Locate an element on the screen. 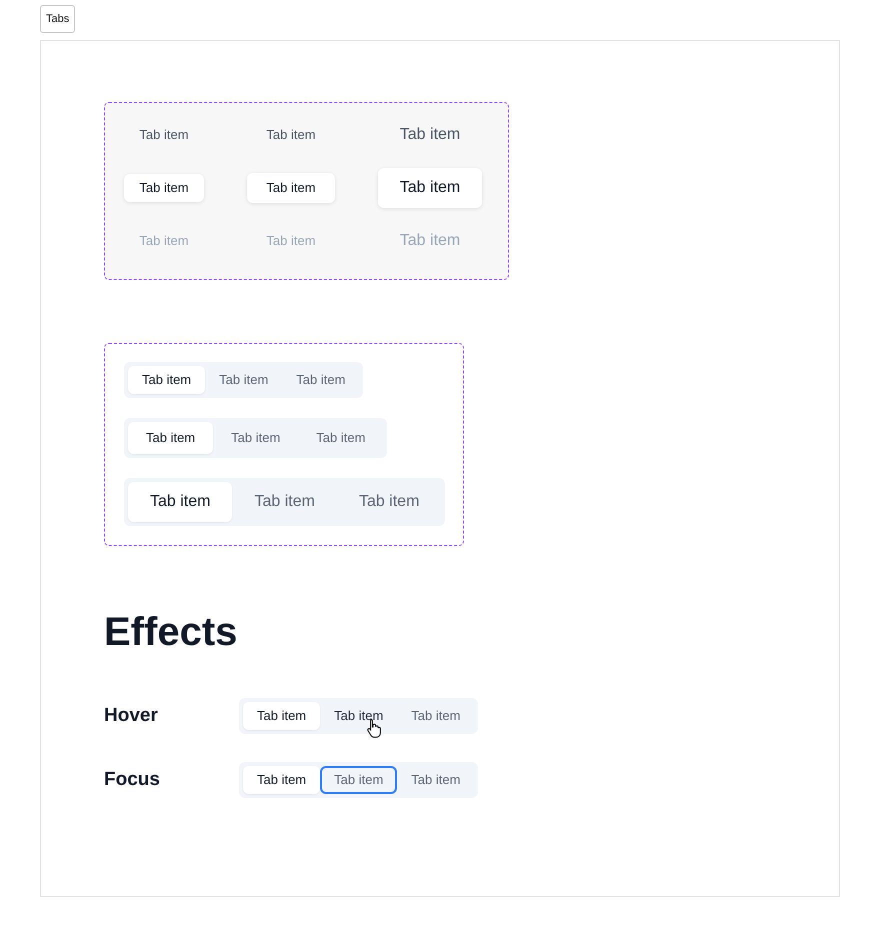  row-label: Focus is located at coordinates (132, 780).